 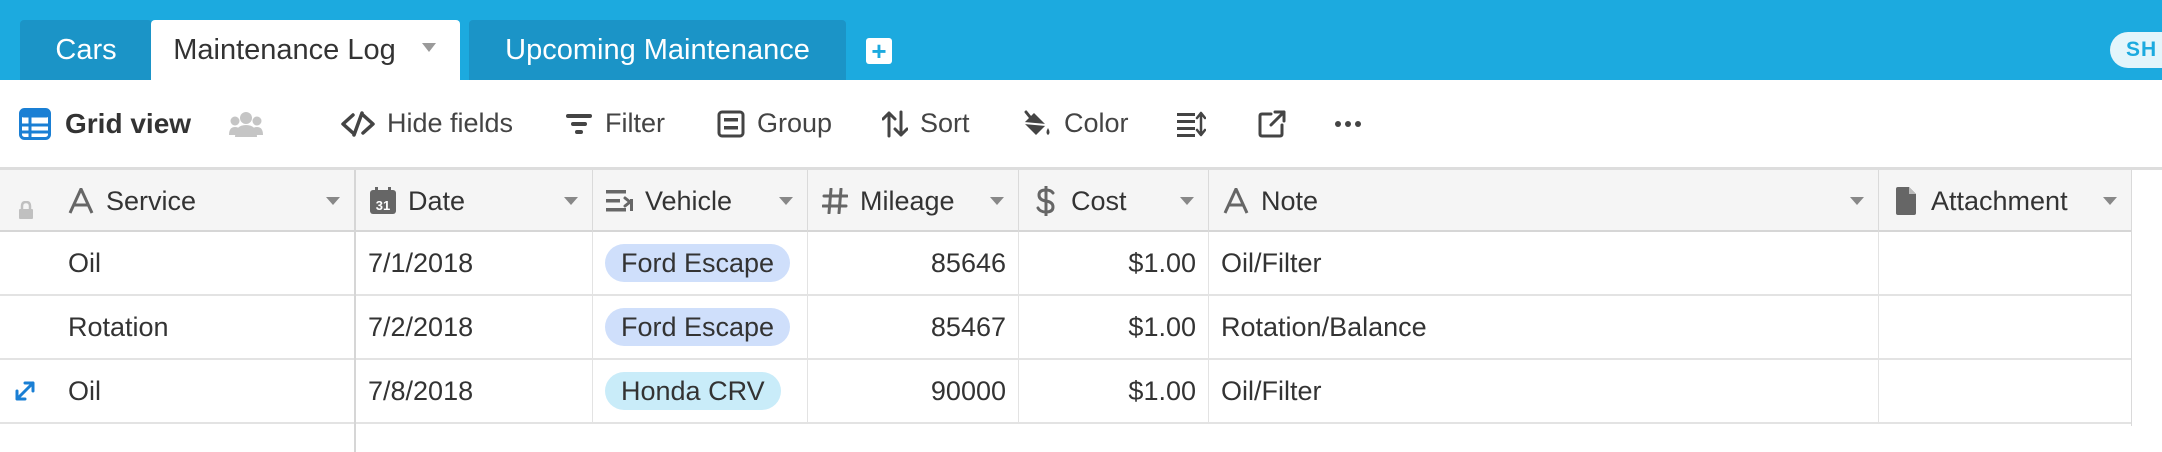 I want to click on collaborative-view-button, so click(x=246, y=123).